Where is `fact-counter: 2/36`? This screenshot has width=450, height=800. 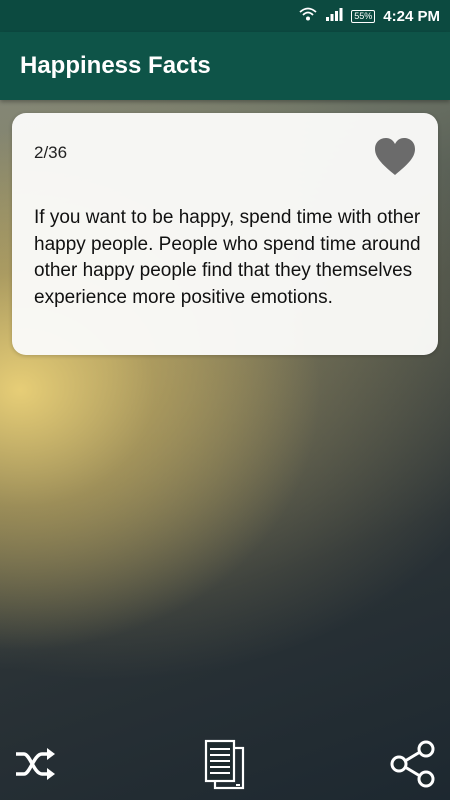
fact-counter: 2/36 is located at coordinates (51, 152).